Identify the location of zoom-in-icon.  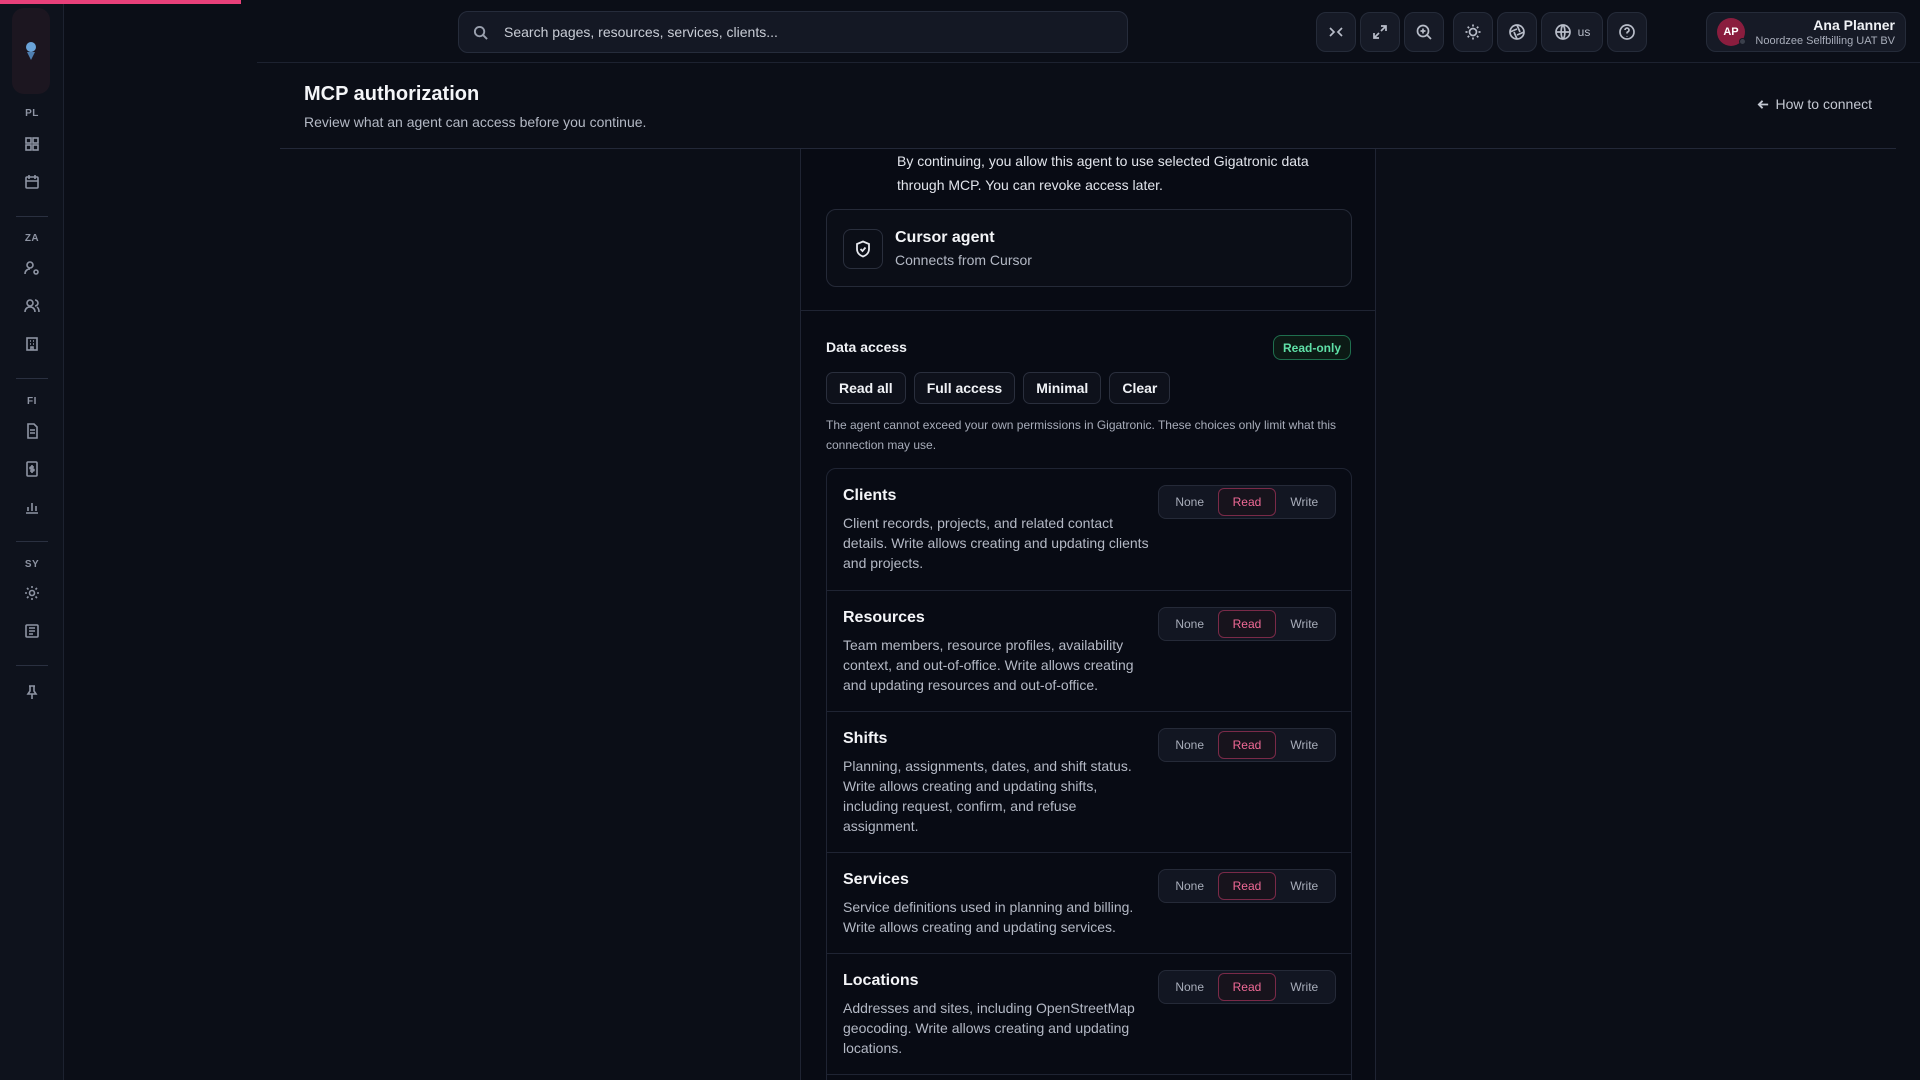
(1424, 32).